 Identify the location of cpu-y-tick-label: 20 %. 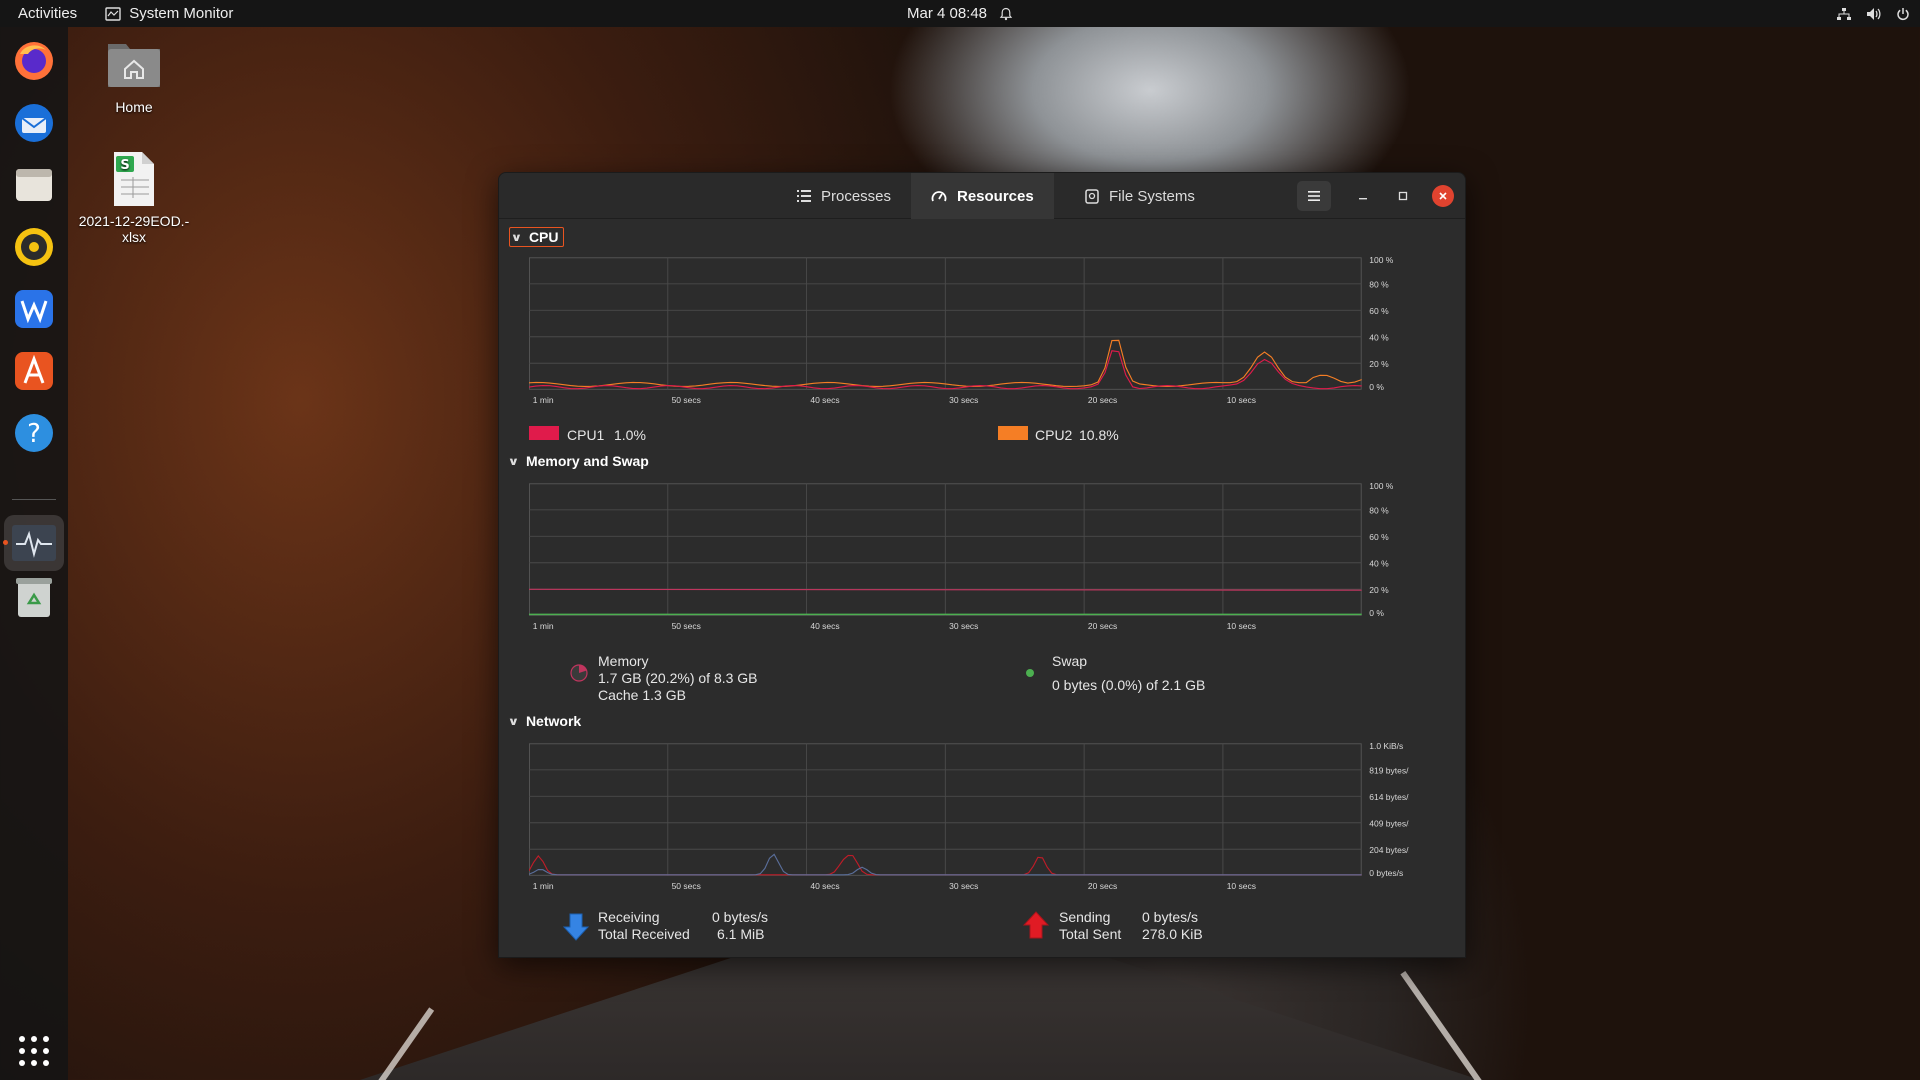
(1379, 364).